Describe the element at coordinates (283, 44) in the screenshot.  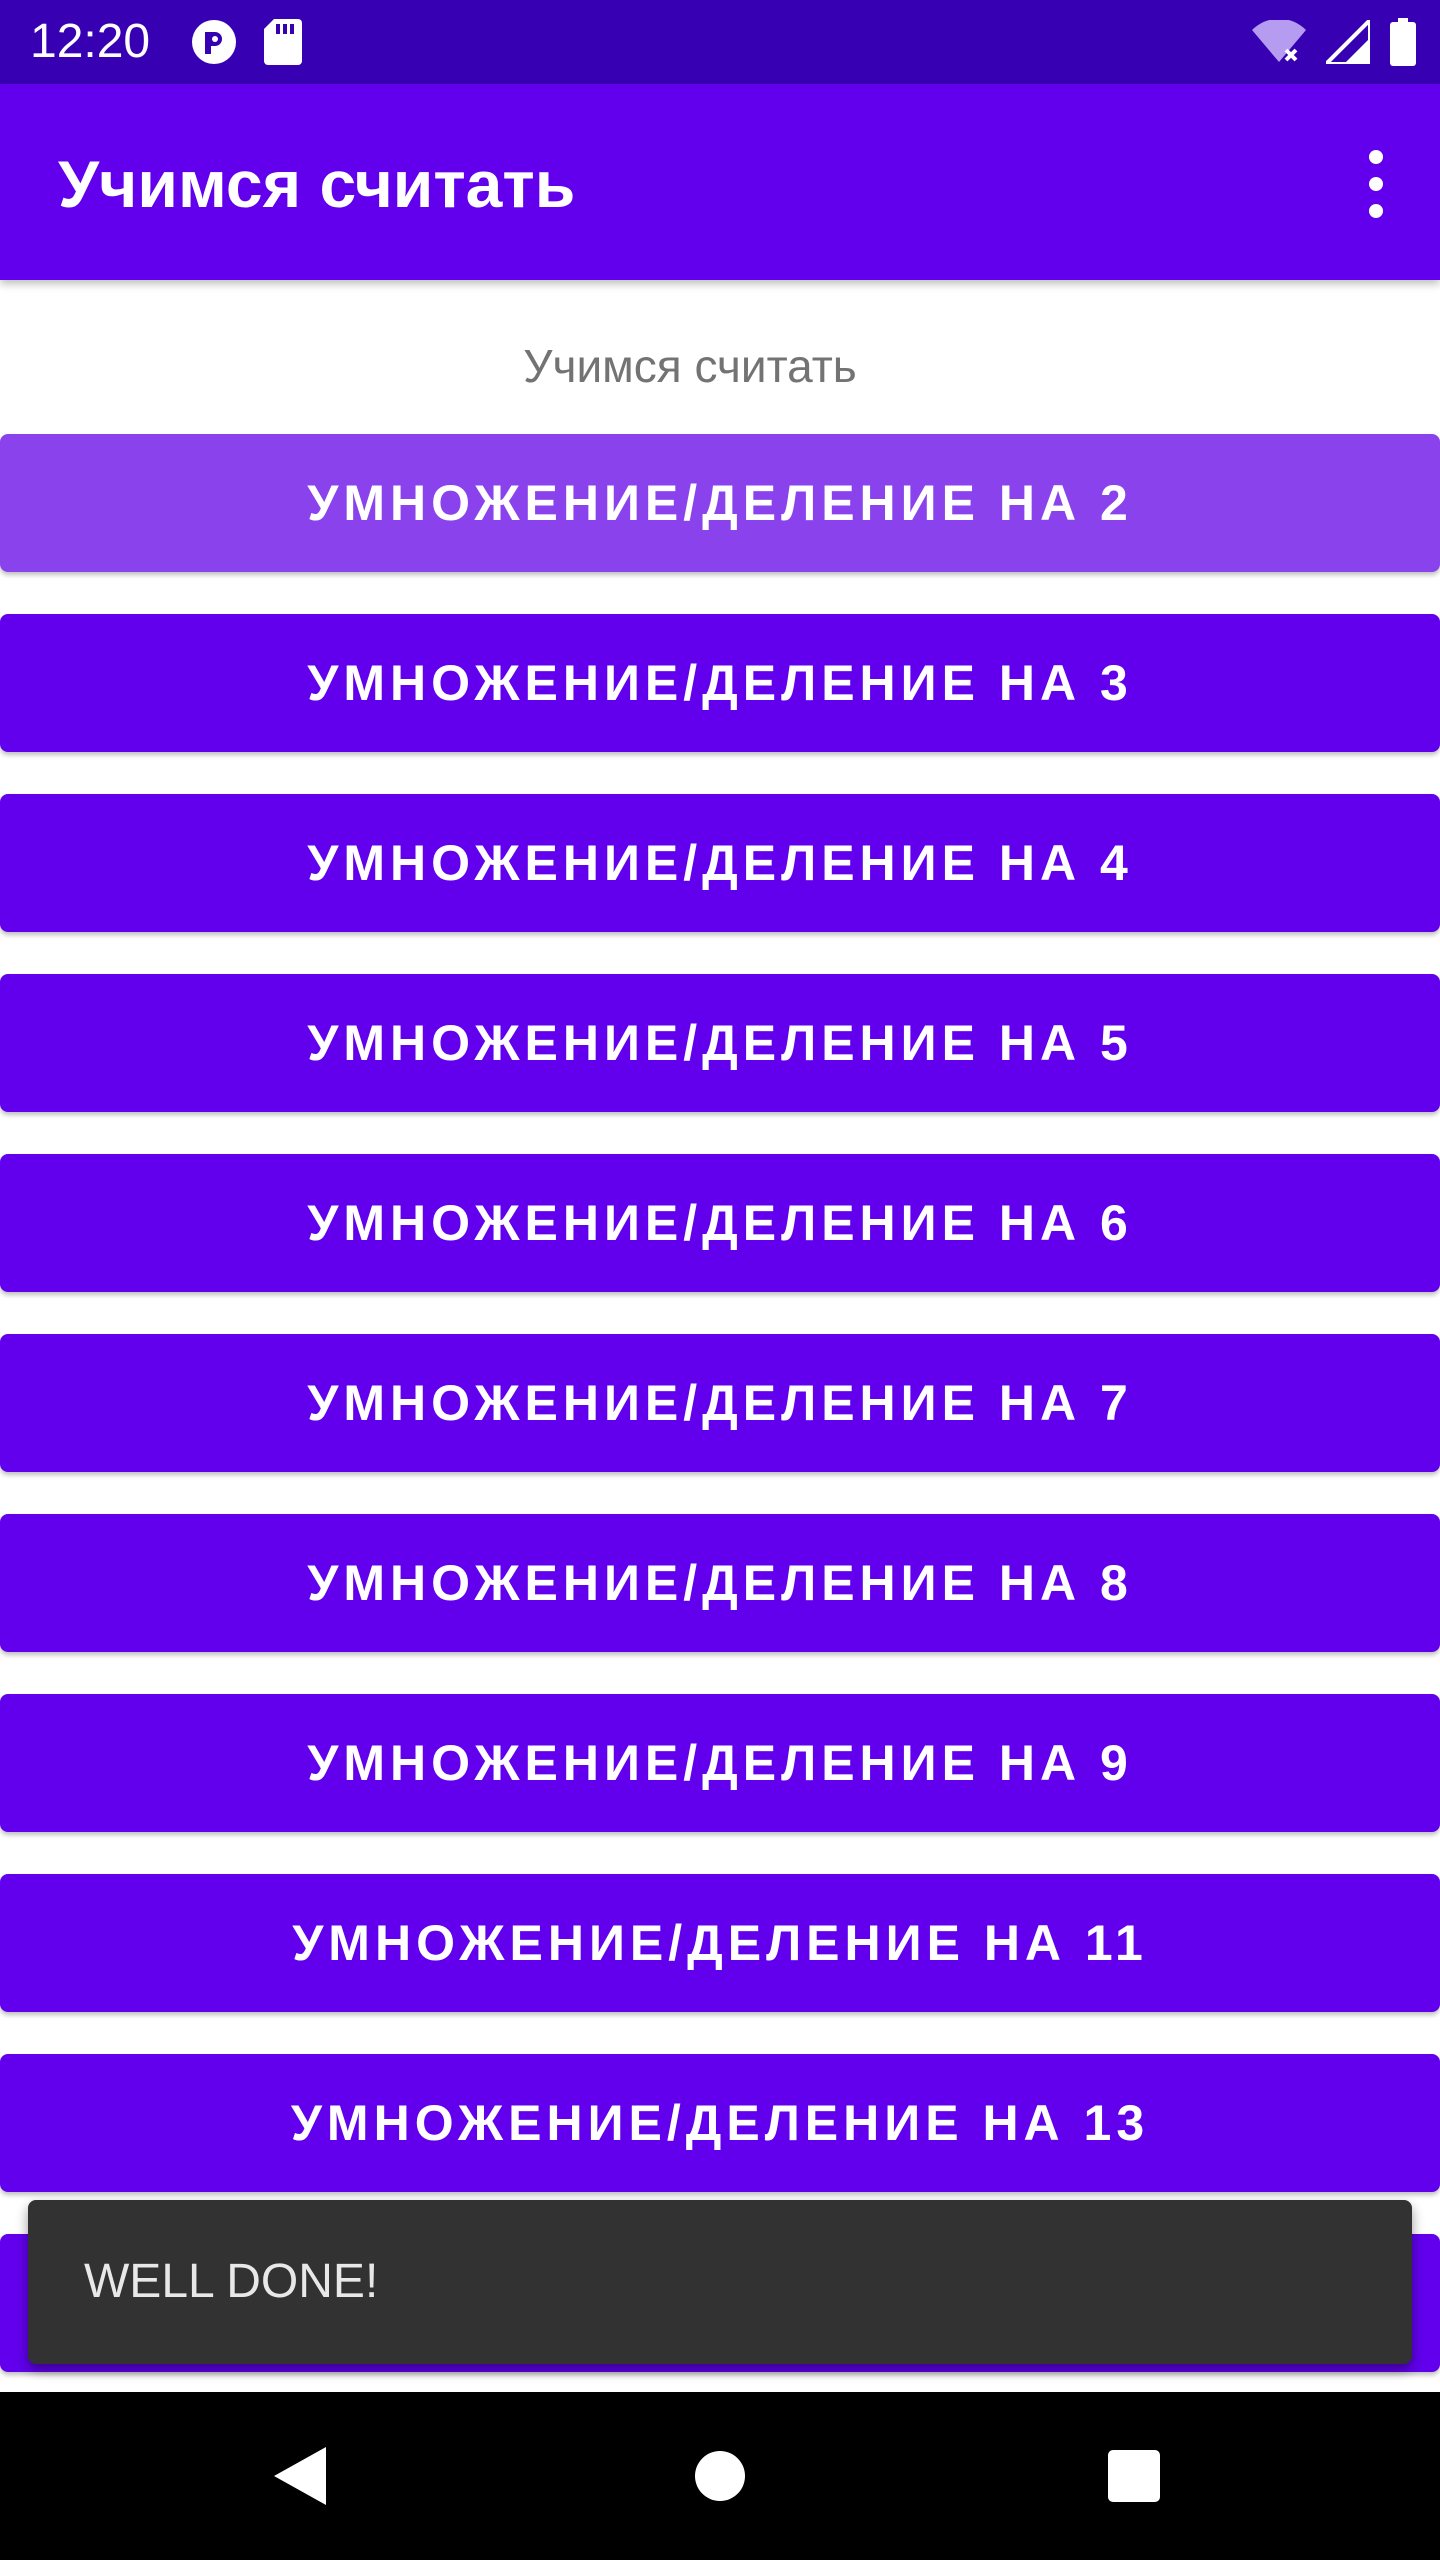
I see `sd-card-icon` at that location.